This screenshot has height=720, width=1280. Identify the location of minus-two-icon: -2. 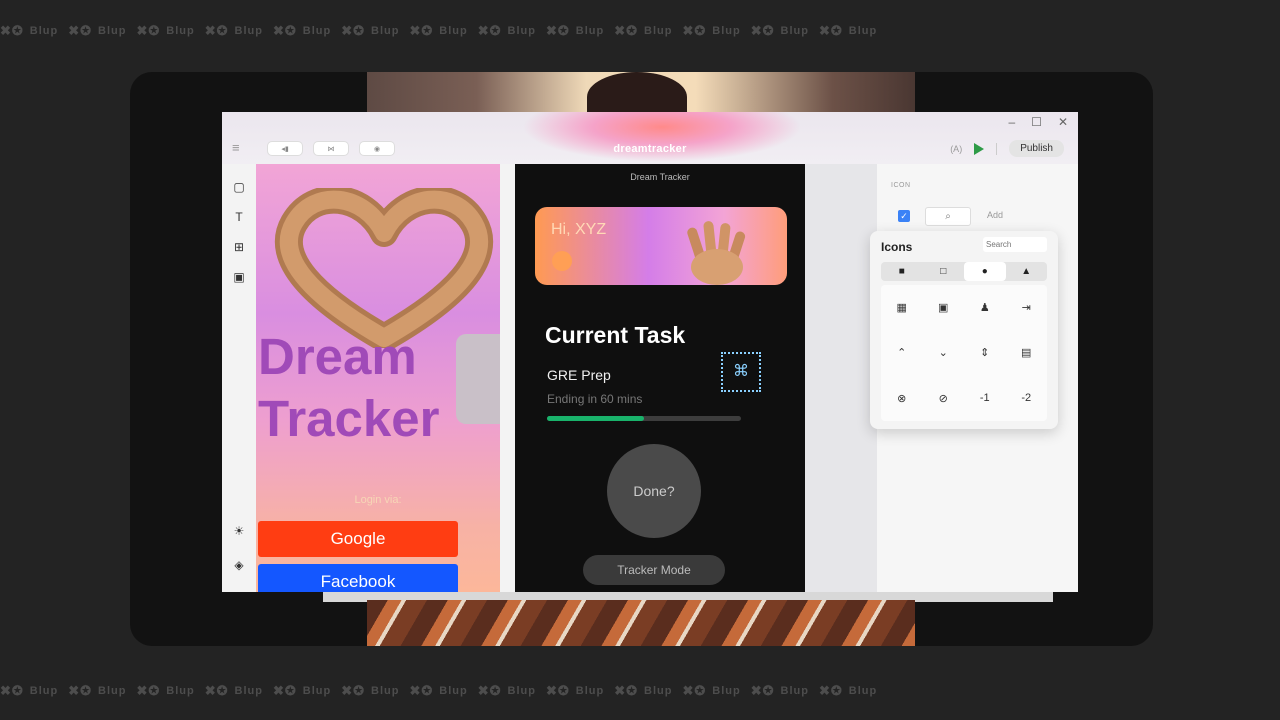
(1027, 398).